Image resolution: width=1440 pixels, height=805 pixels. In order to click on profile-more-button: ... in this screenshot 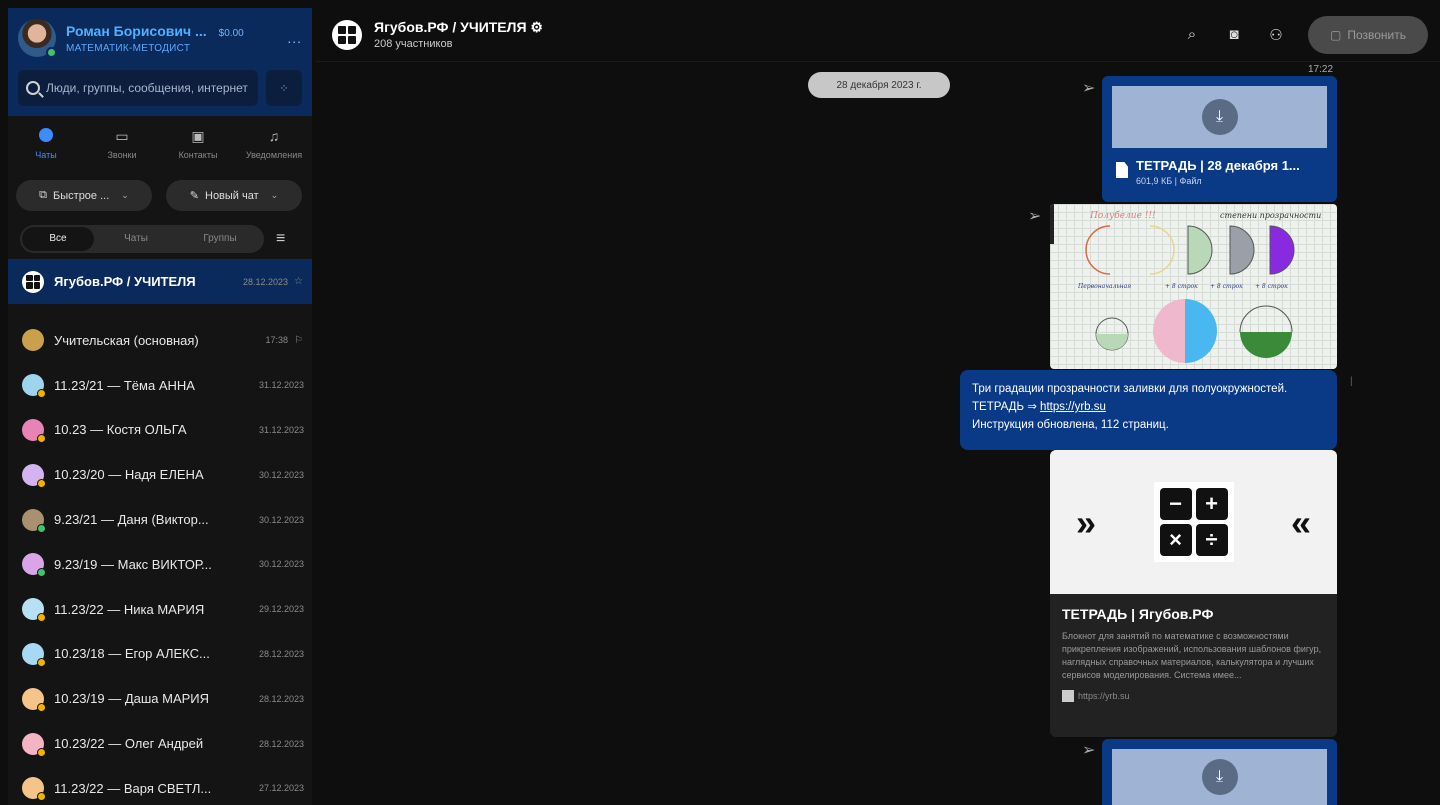, I will do `click(294, 38)`.